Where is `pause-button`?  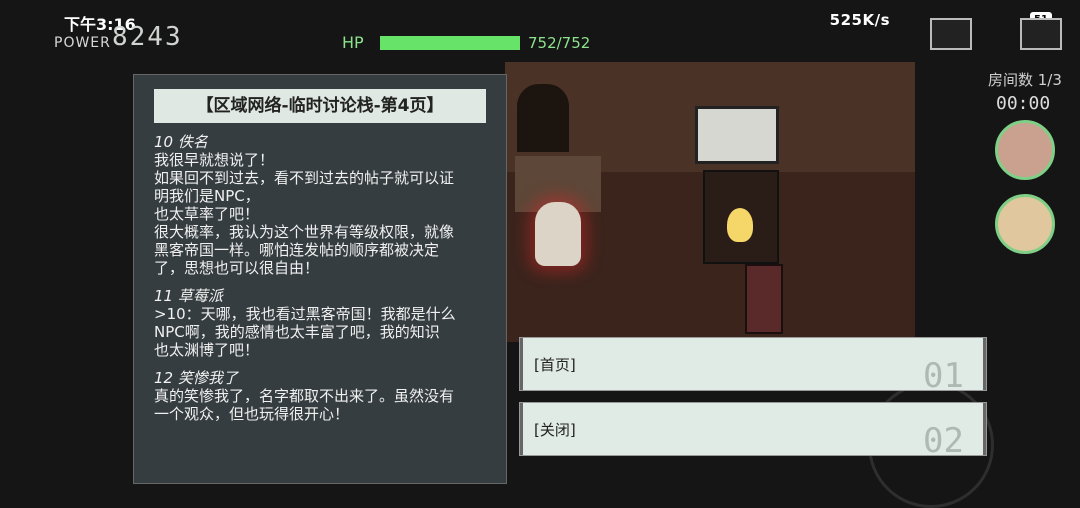
pause-button is located at coordinates (1041, 34).